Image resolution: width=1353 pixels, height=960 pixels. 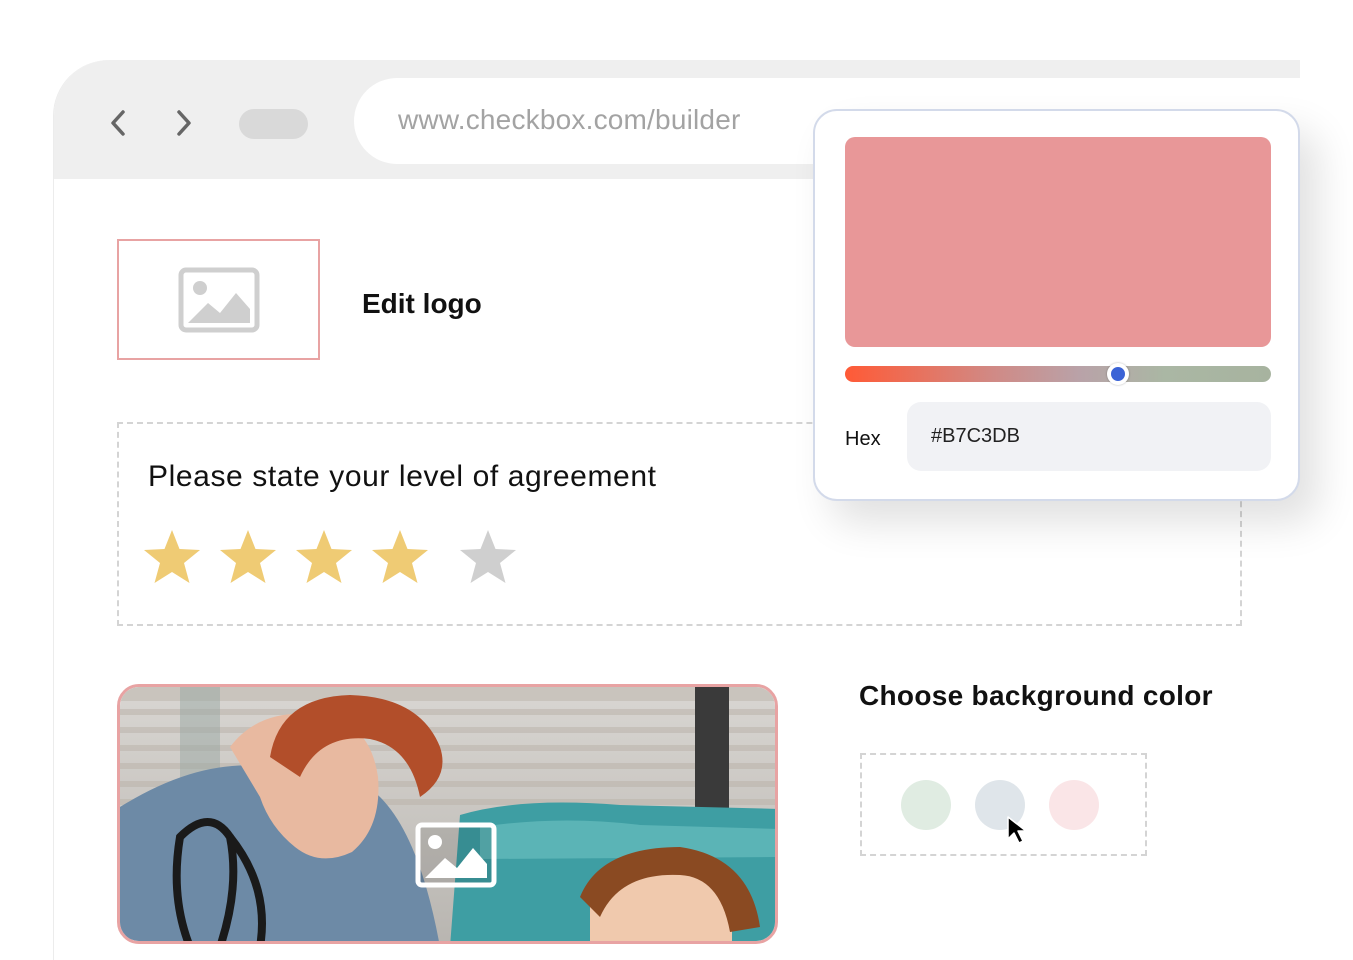 What do you see at coordinates (1058, 374) in the screenshot?
I see `hue-slider` at bounding box center [1058, 374].